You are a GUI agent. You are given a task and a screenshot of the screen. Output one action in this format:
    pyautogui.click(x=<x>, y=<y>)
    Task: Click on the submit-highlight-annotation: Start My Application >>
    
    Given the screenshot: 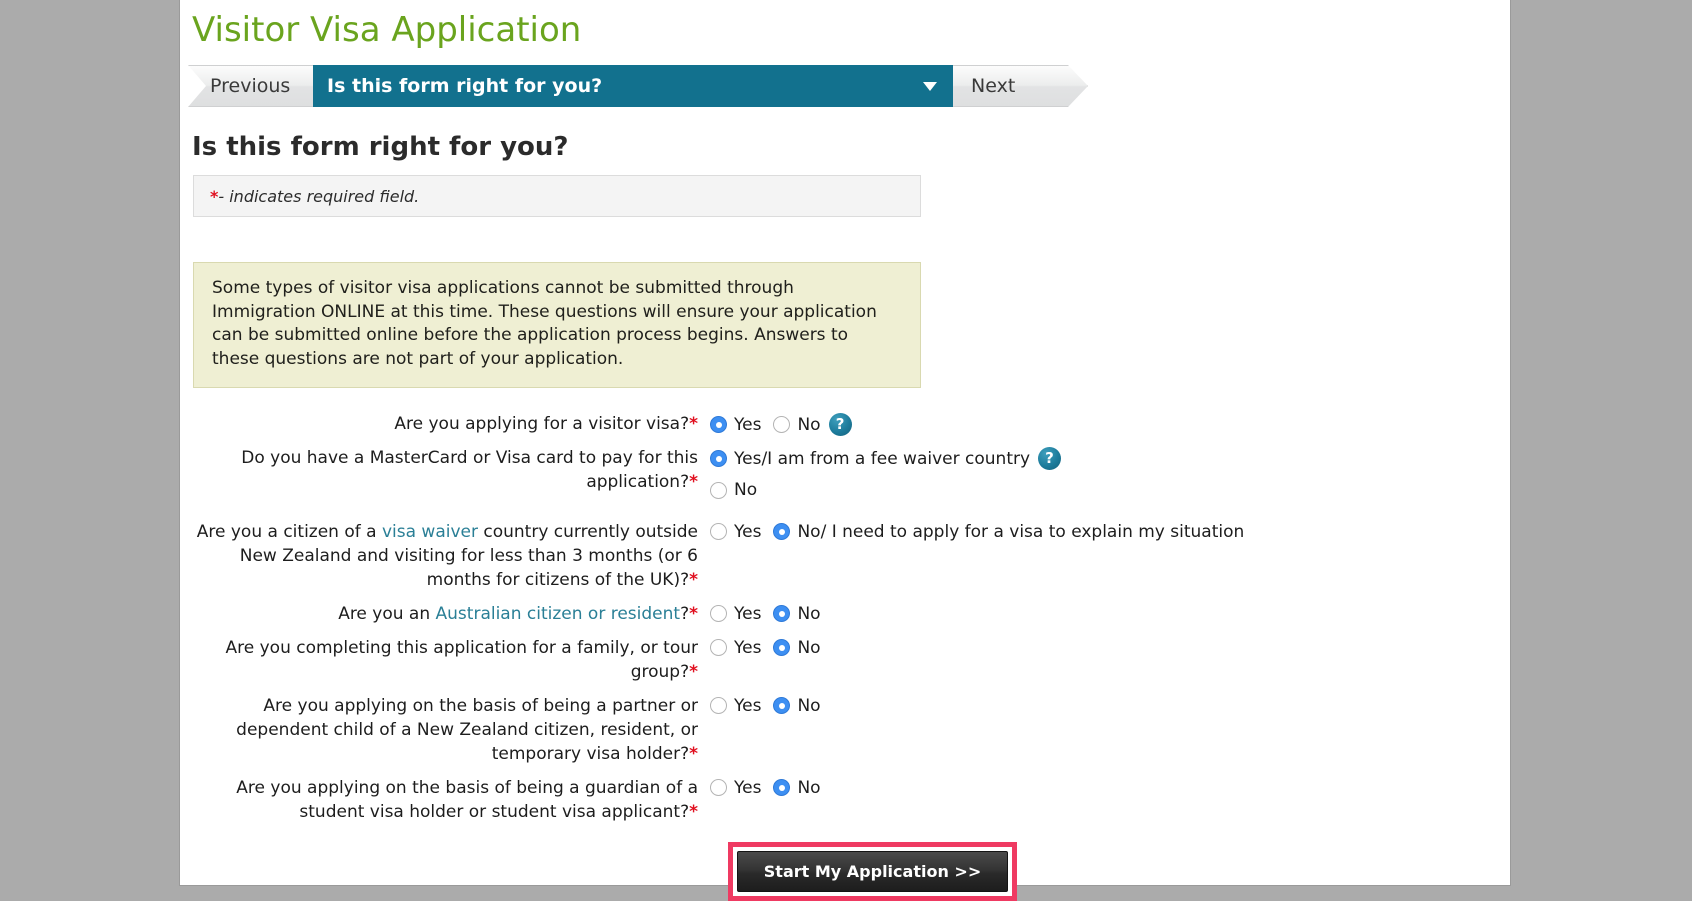 What is the action you would take?
    pyautogui.click(x=872, y=871)
    